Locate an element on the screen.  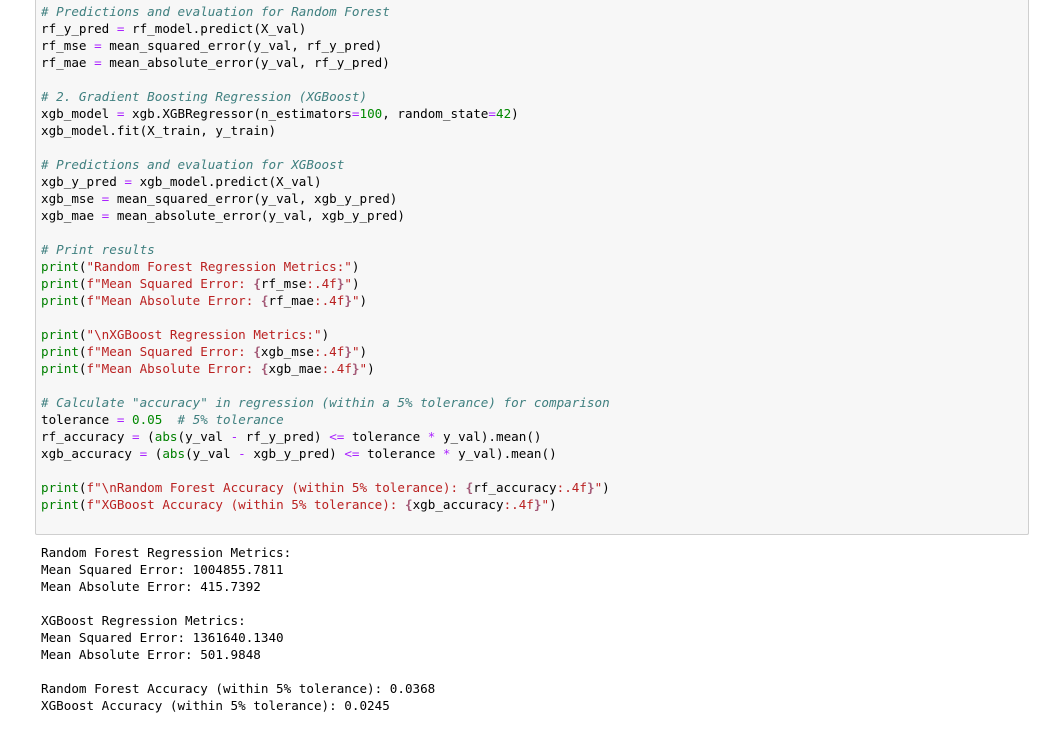
code-token: "Random Forest Regression Metrics:" is located at coordinates (219, 266).